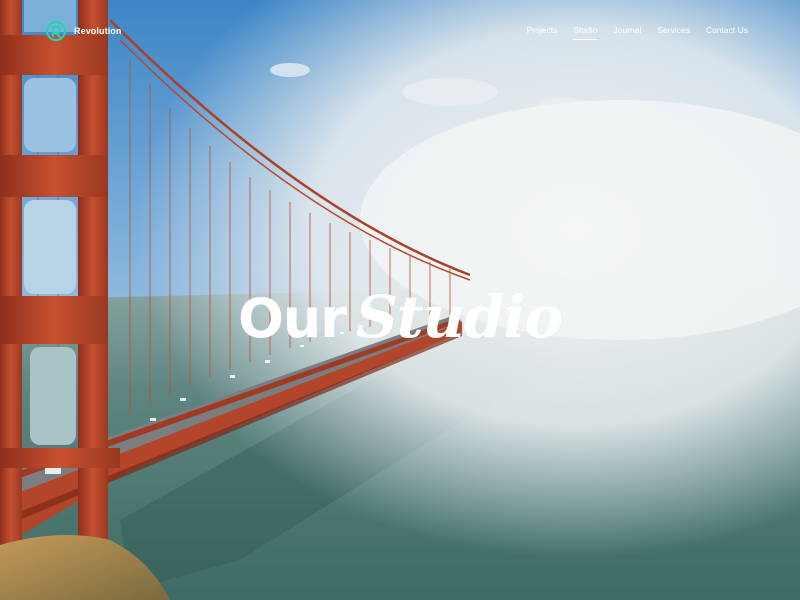 The image size is (800, 600). Describe the element at coordinates (292, 319) in the screenshot. I see `hero-title-plain: Our` at that location.